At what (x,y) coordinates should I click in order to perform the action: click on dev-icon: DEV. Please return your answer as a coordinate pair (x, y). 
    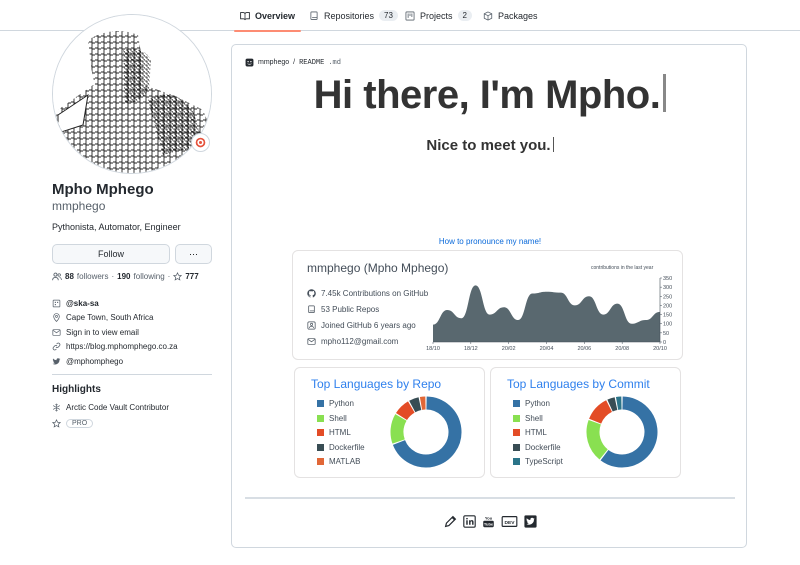
    Looking at the image, I should click on (509, 521).